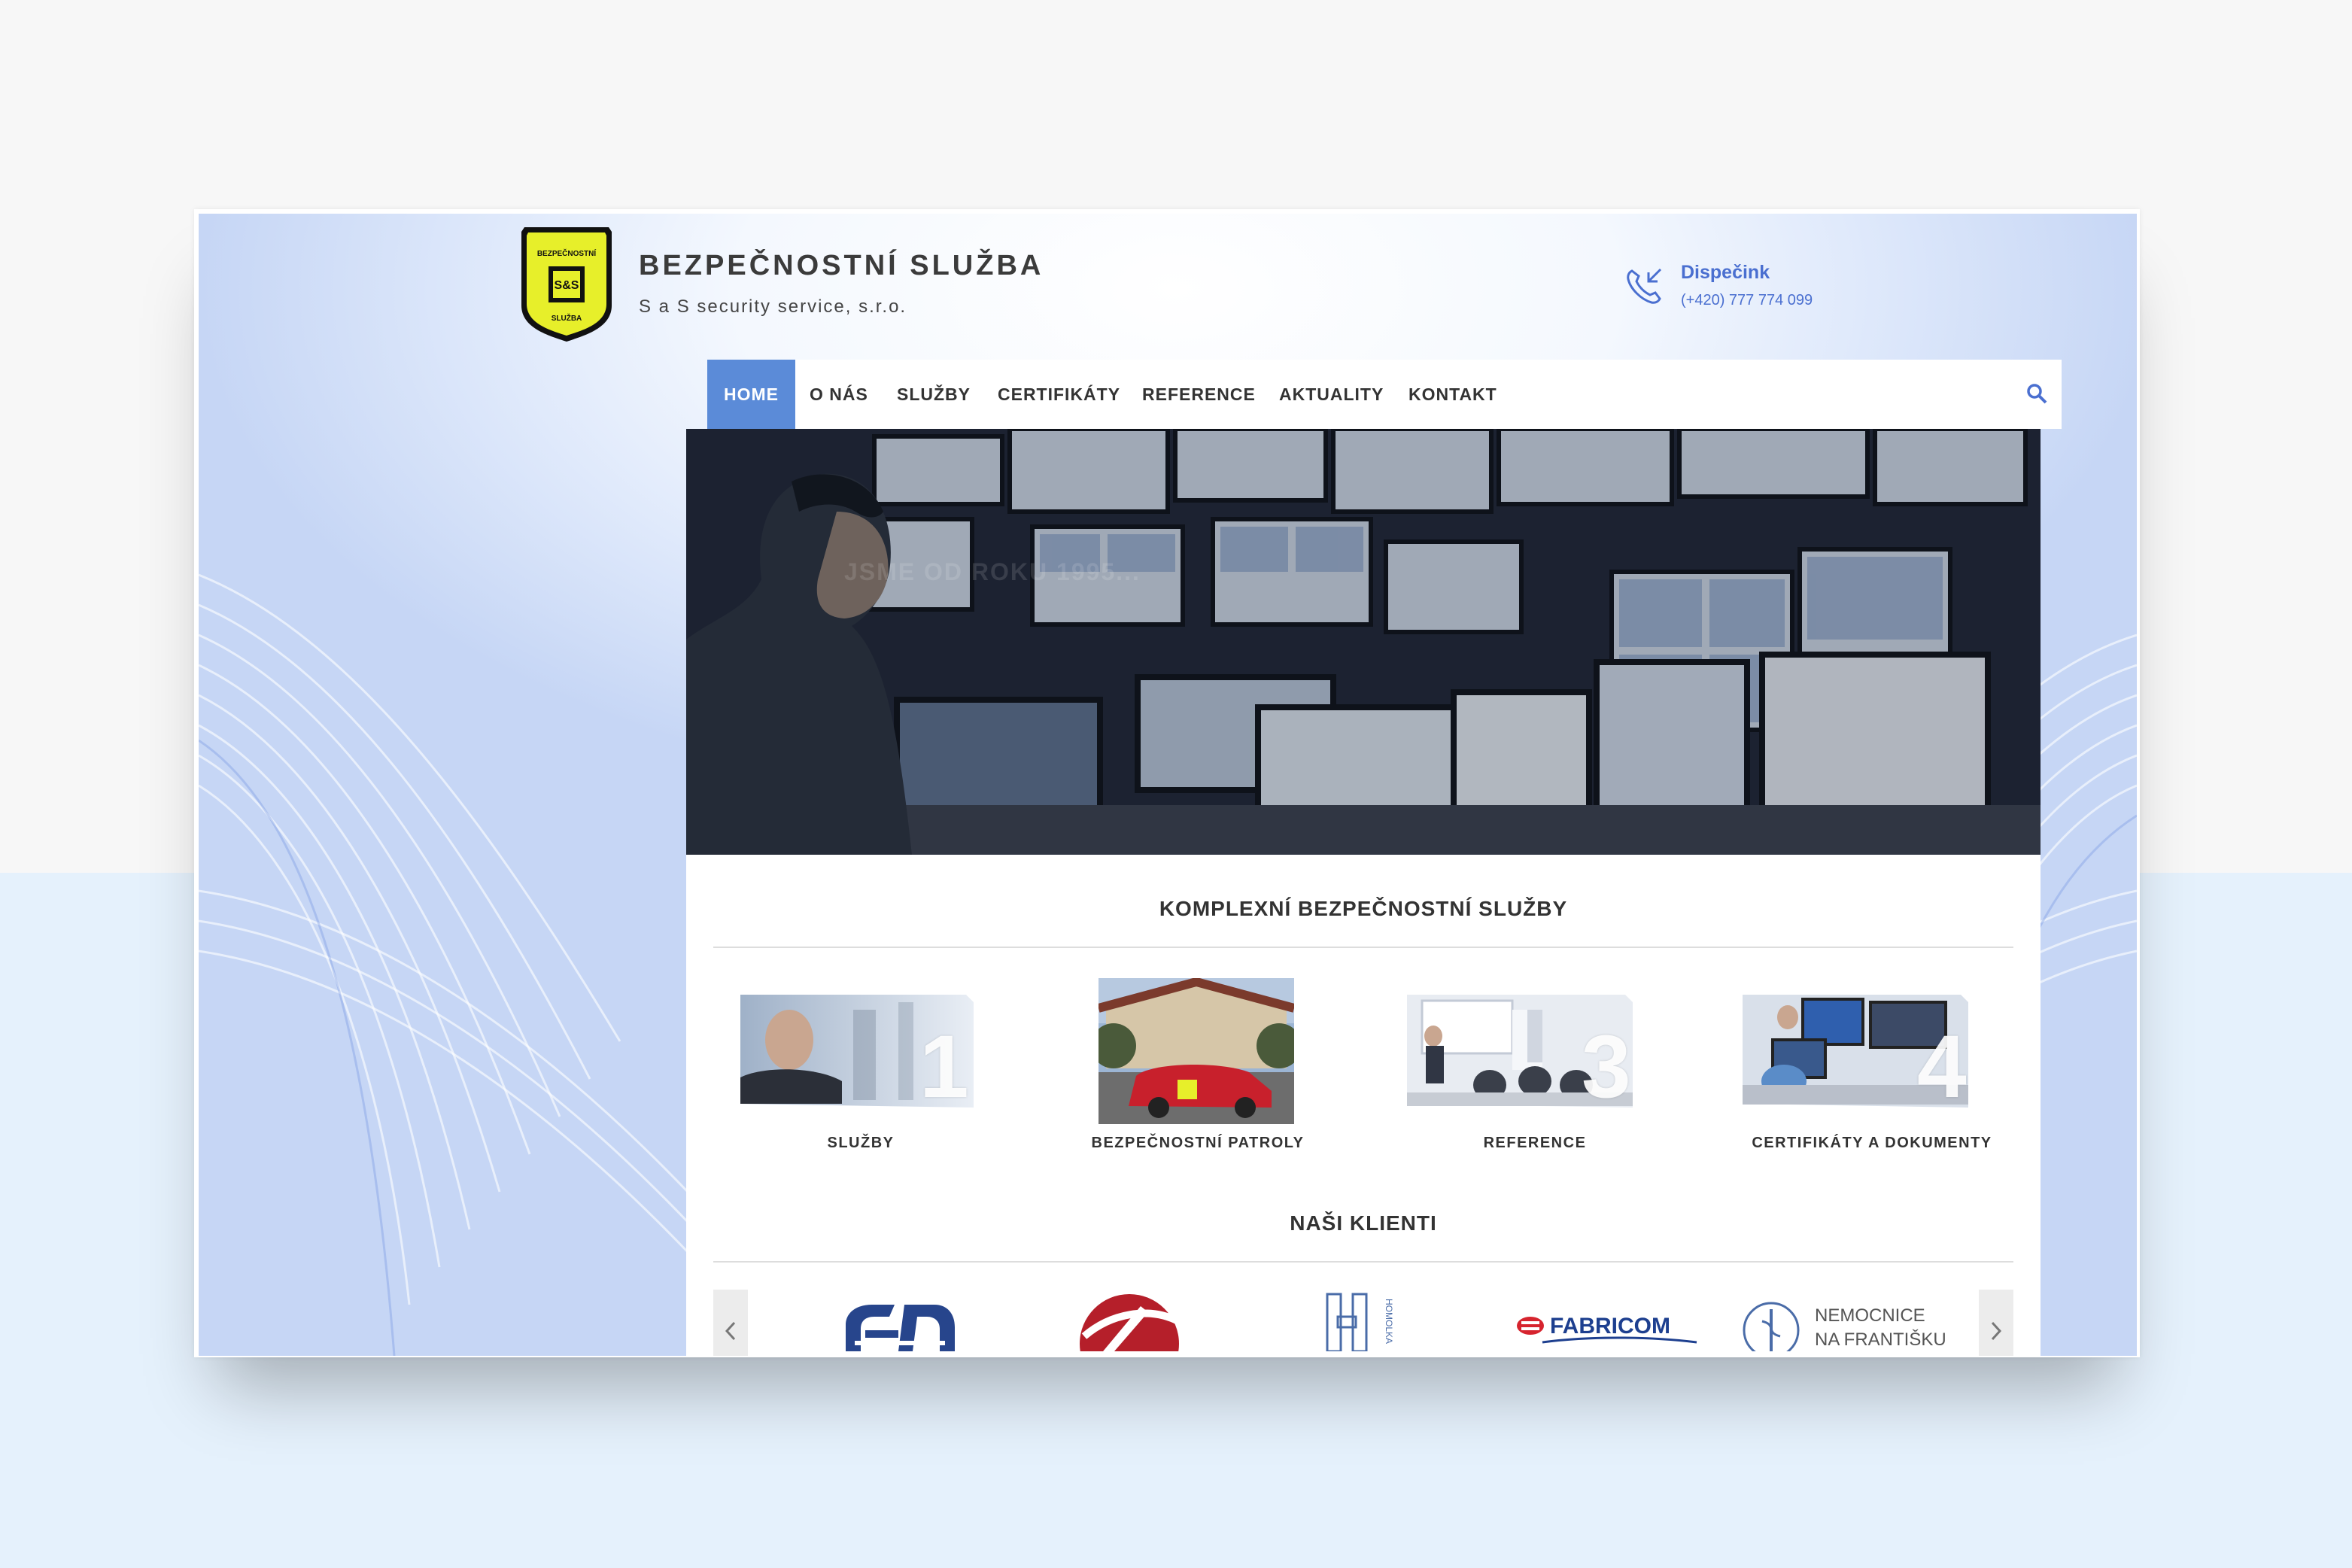 Image resolution: width=2352 pixels, height=1568 pixels. What do you see at coordinates (567, 318) in the screenshot?
I see `svg-text: SLUŽBA` at bounding box center [567, 318].